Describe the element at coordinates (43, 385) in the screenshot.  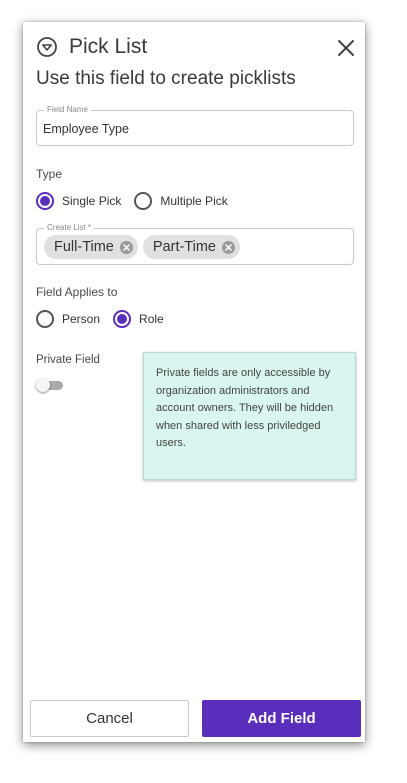
I see `toggle-thumb` at that location.